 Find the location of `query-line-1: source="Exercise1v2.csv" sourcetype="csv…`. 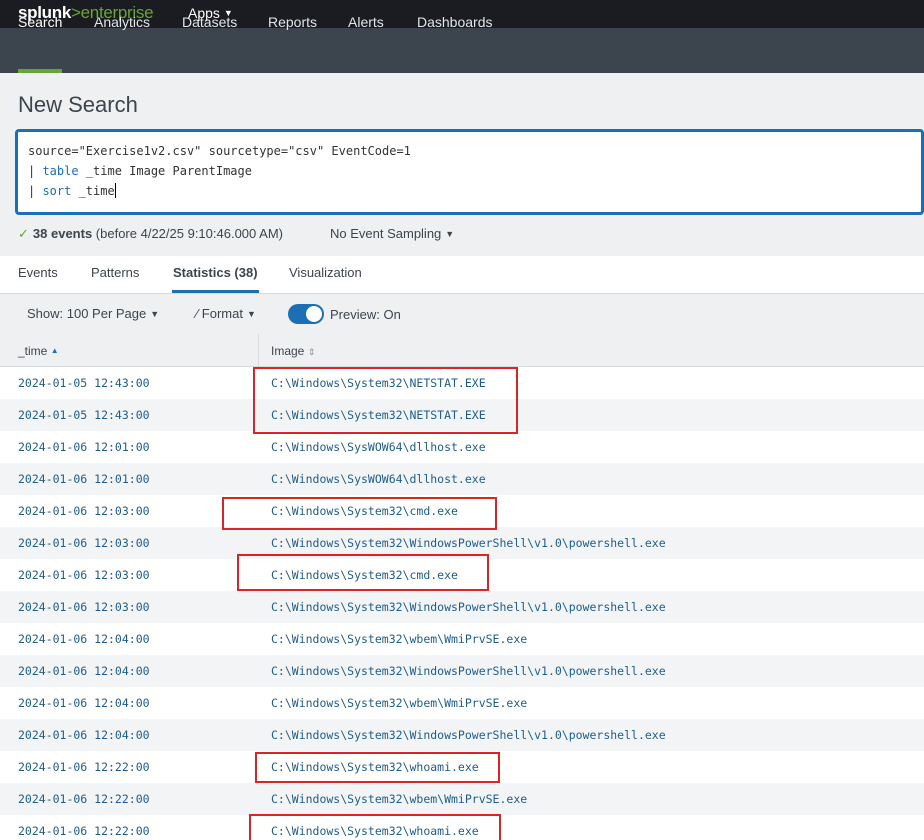

query-line-1: source="Exercise1v2.csv" sourcetype="csv… is located at coordinates (219, 151).